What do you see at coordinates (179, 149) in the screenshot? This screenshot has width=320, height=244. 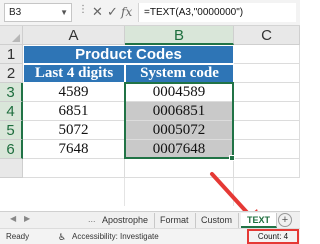 I see `cell-b6: 0007648` at bounding box center [179, 149].